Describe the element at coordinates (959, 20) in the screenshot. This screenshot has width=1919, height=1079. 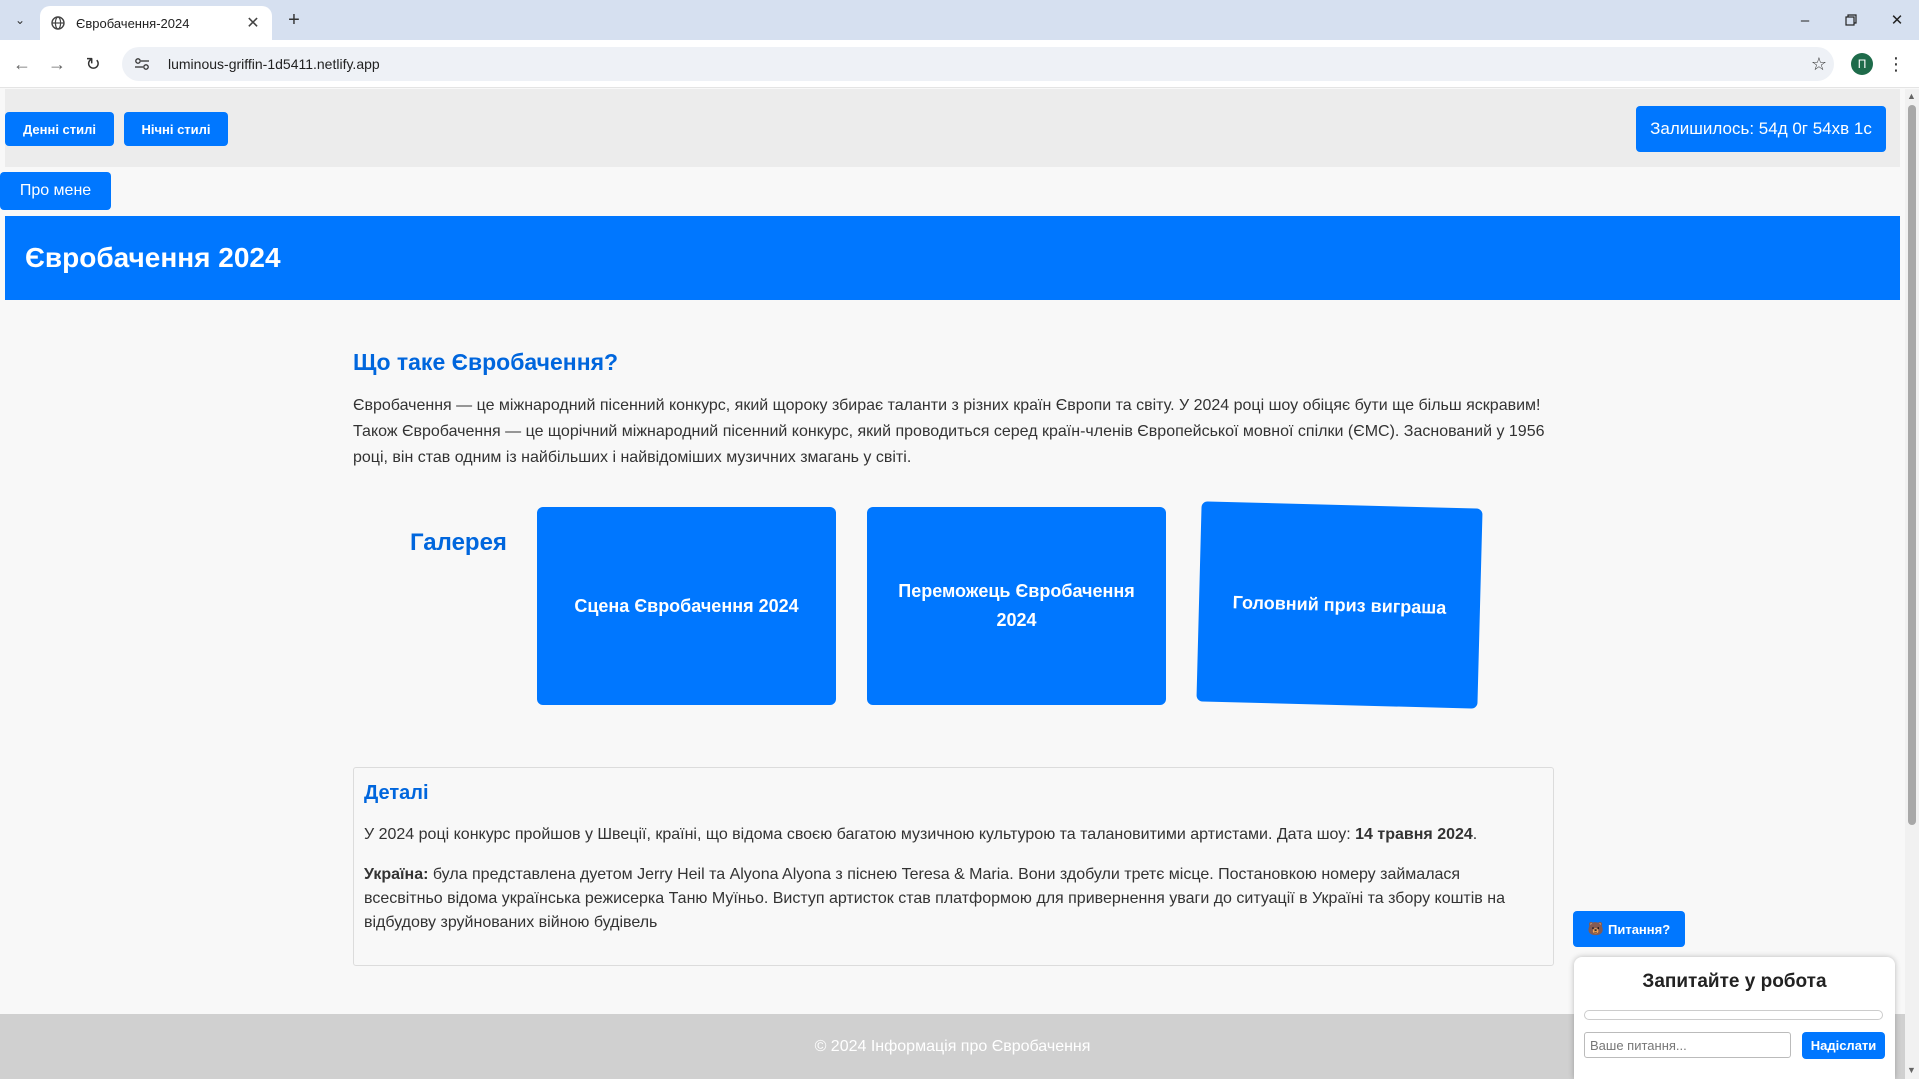
I see `browser-tab-bar: ⌄ Євробачення-2024 ✕ + – ✕` at that location.